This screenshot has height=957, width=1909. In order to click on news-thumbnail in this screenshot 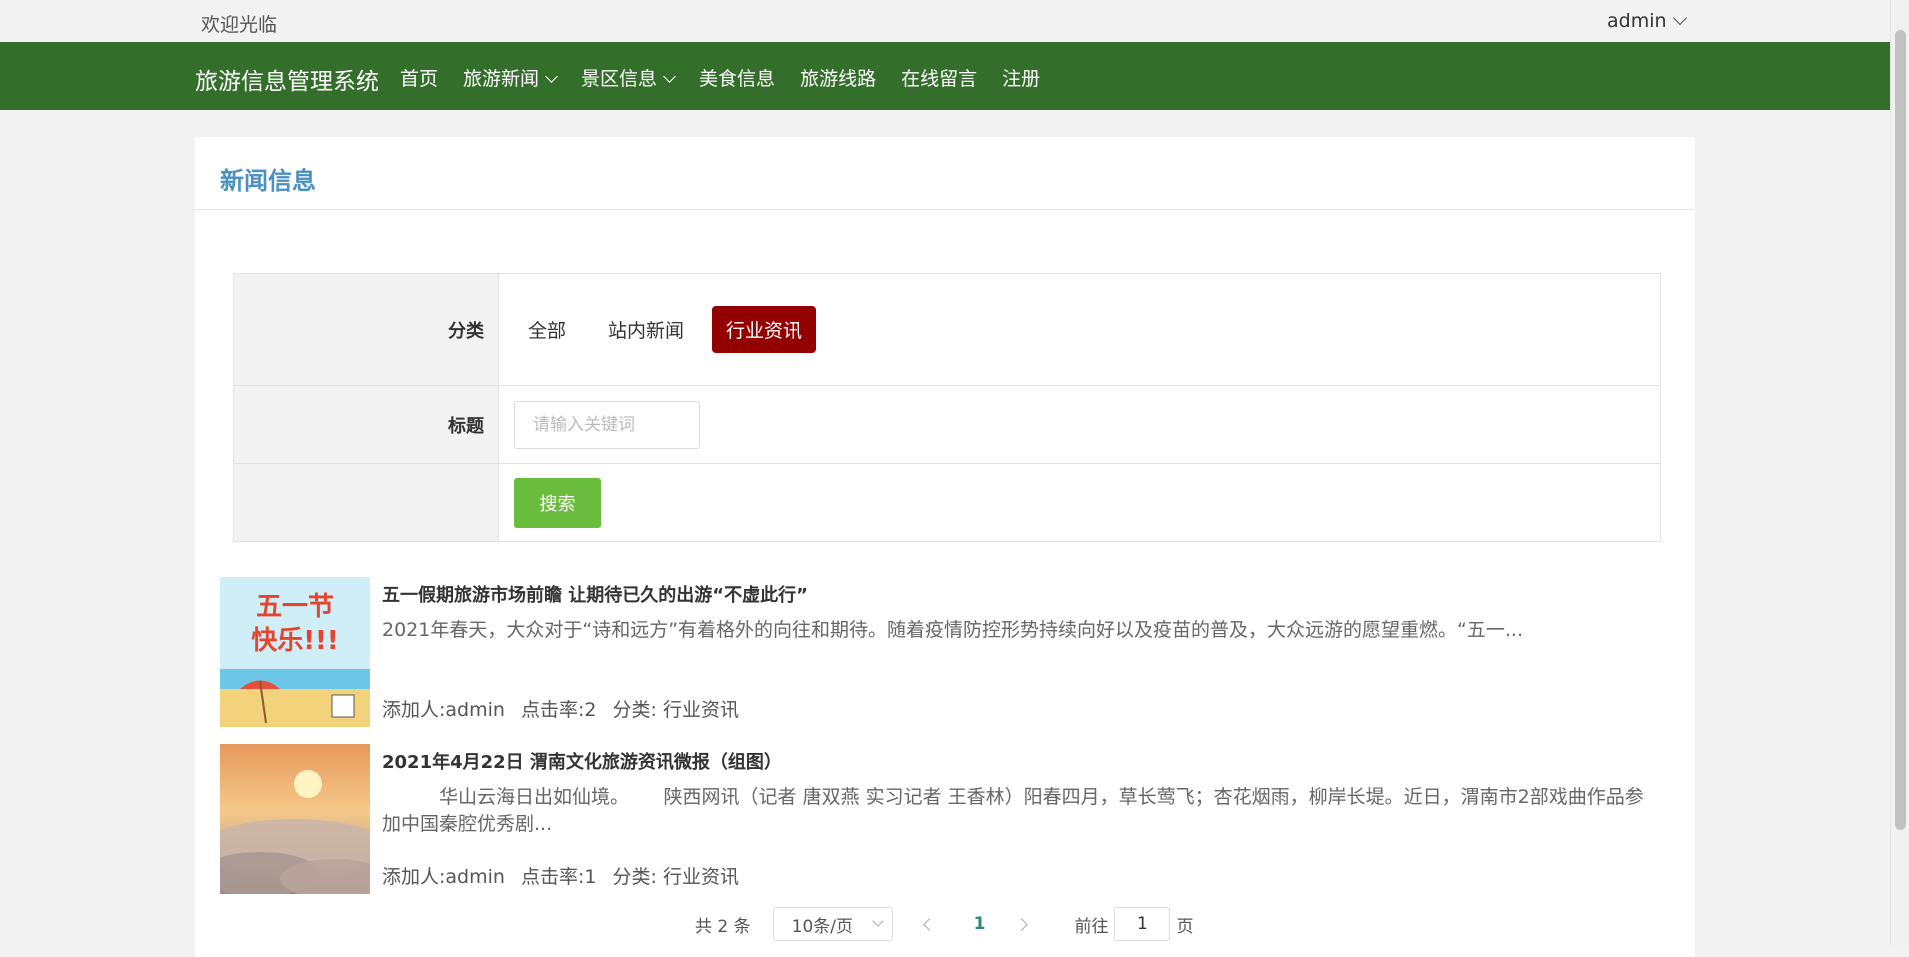, I will do `click(295, 819)`.